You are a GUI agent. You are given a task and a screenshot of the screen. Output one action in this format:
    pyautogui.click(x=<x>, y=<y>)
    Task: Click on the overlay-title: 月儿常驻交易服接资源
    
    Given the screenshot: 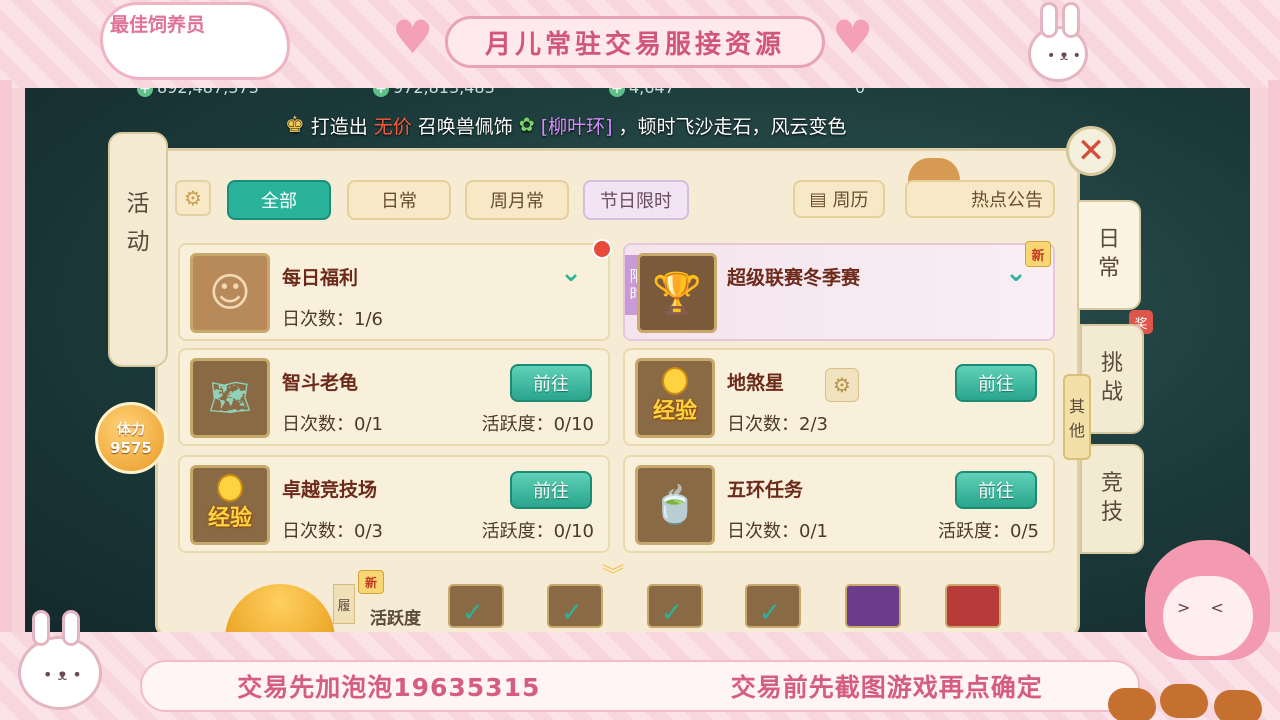 What is the action you would take?
    pyautogui.click(x=635, y=42)
    